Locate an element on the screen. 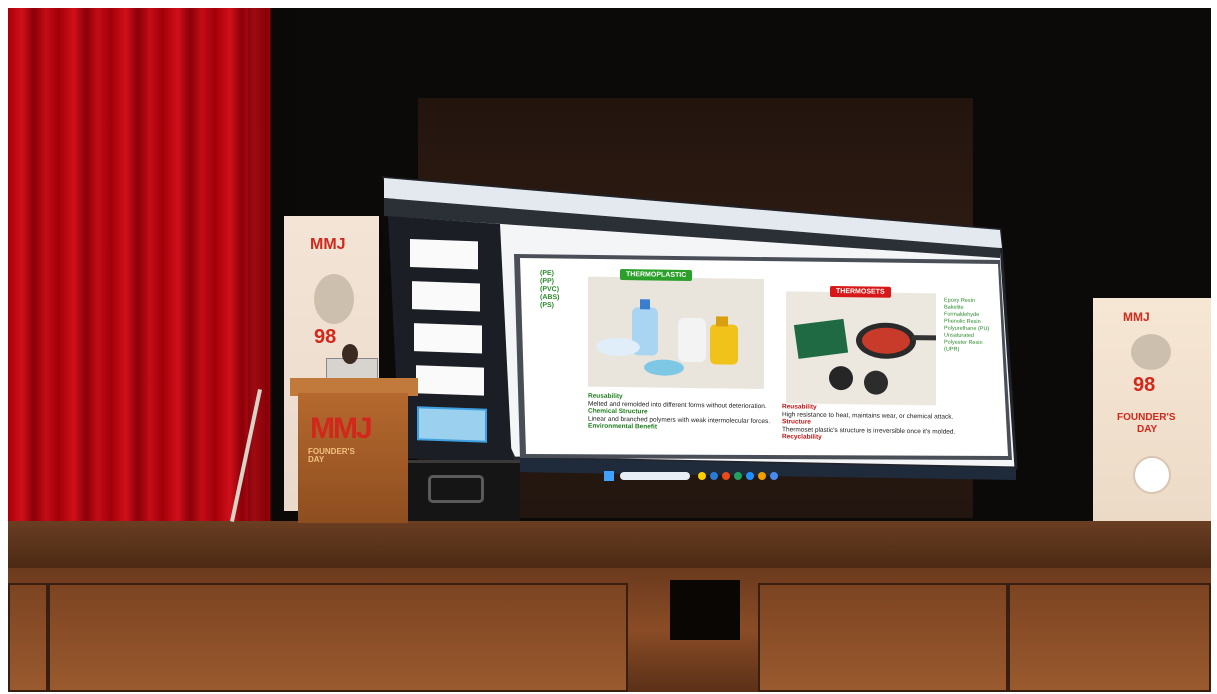 Image resolution: width=1217 pixels, height=694 pixels. abbr-pvc: (PVC) is located at coordinates (550, 289).